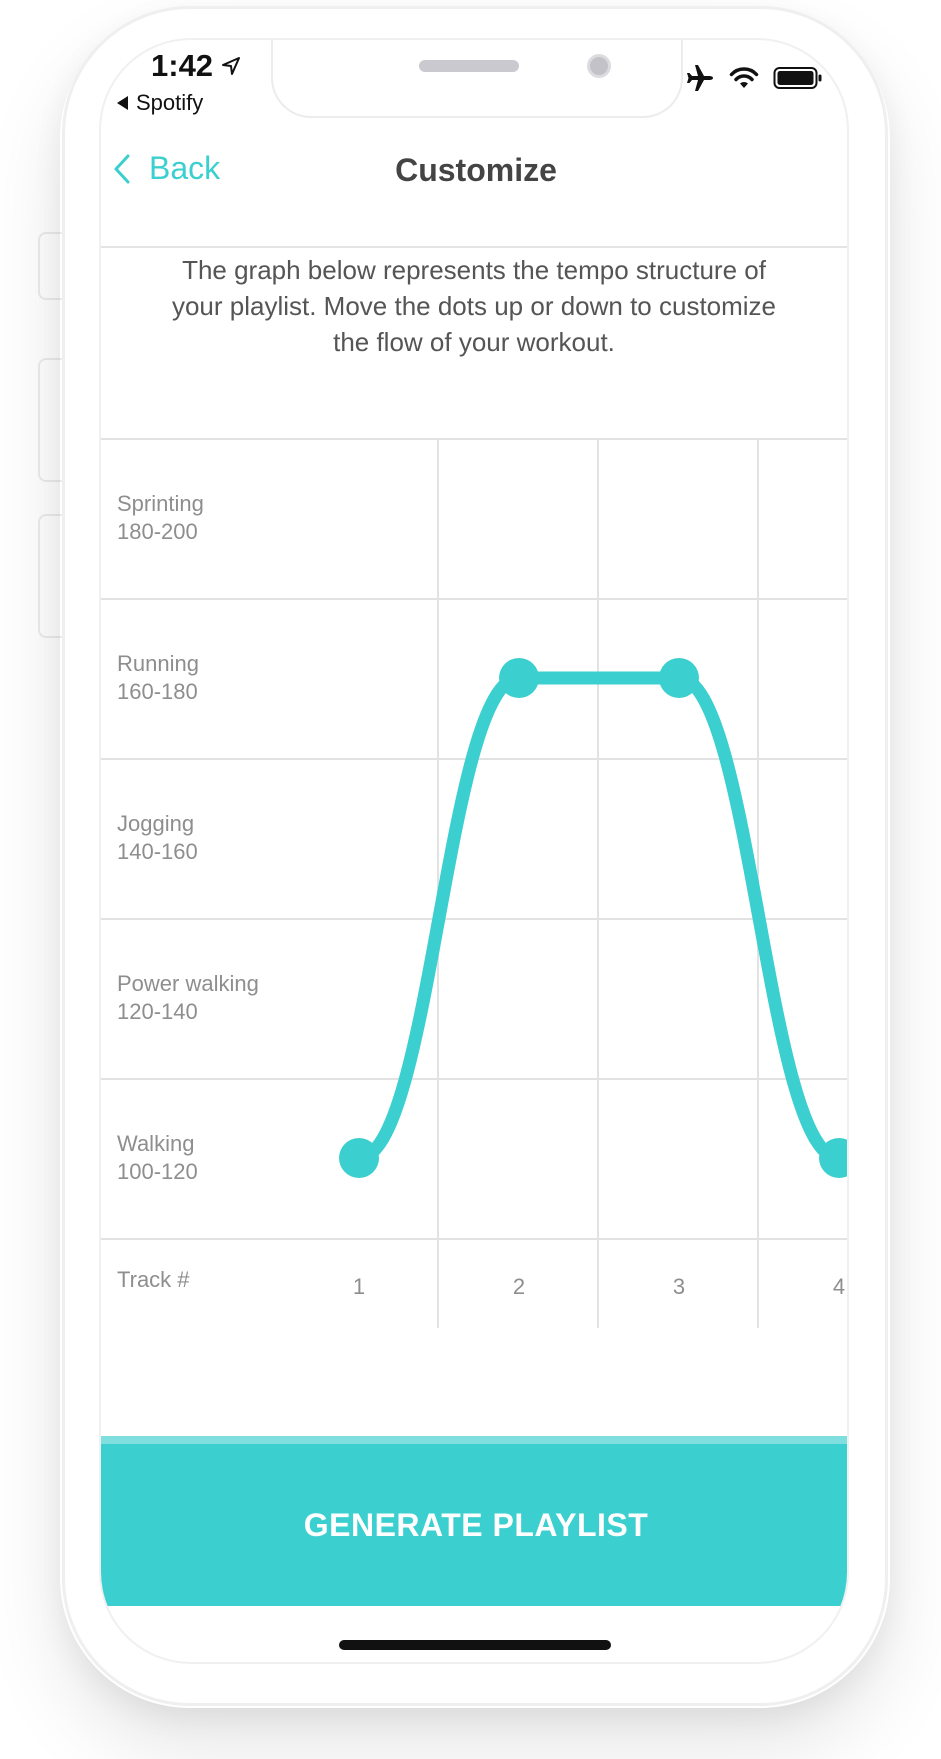  What do you see at coordinates (797, 78) in the screenshot?
I see `battery-icon` at bounding box center [797, 78].